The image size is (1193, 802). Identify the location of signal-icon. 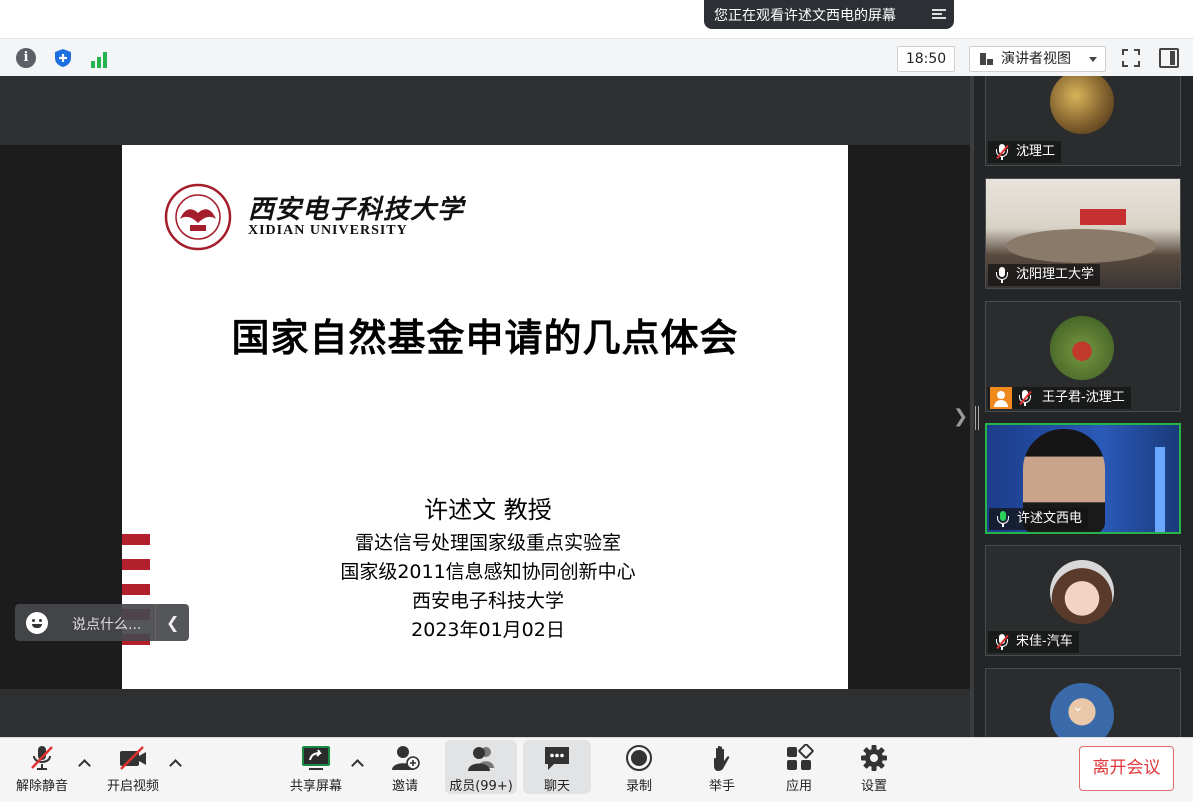
(101, 58).